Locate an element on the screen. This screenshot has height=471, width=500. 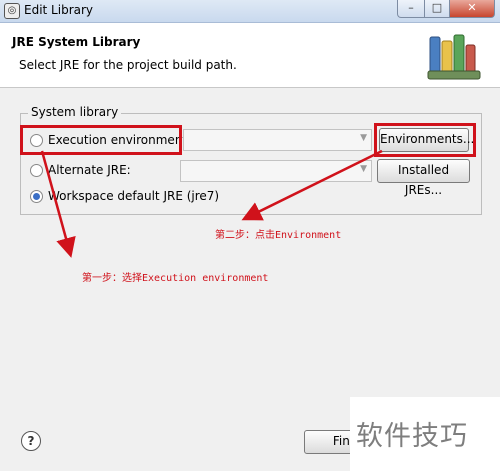
help-icon: ? is located at coordinates (31, 441).